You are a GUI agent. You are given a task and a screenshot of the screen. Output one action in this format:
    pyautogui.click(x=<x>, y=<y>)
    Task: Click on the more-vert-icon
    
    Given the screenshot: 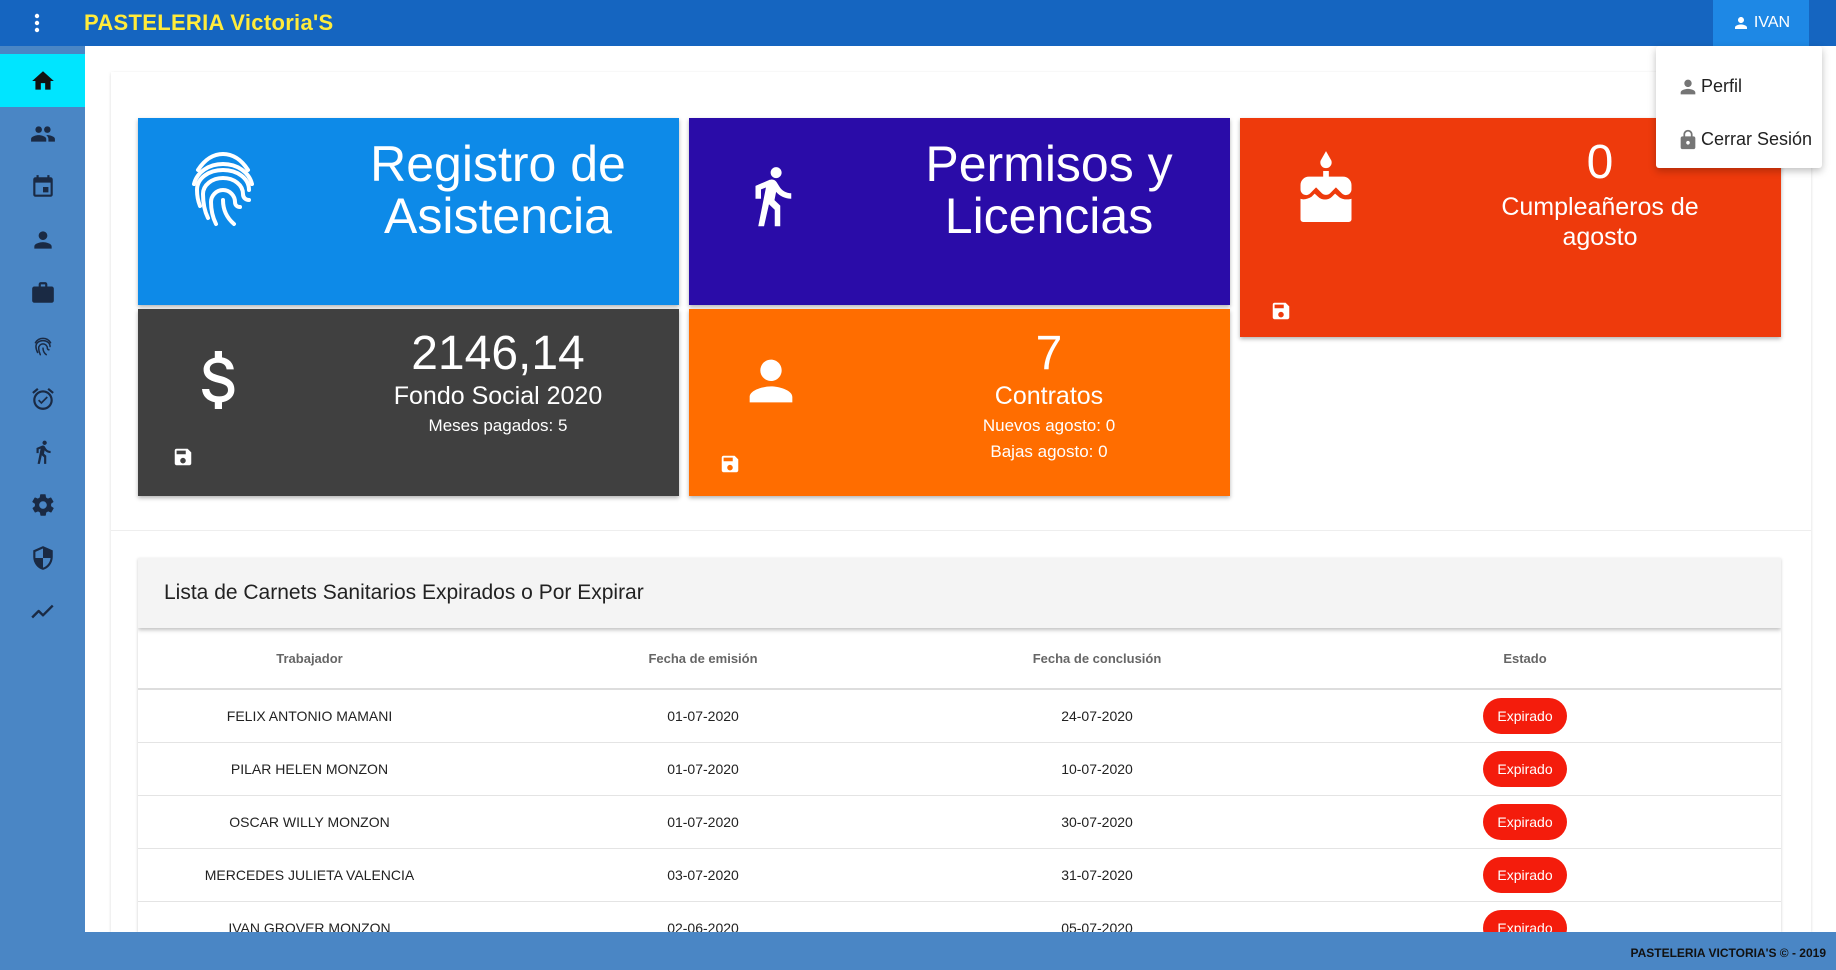 What is the action you would take?
    pyautogui.click(x=37, y=23)
    